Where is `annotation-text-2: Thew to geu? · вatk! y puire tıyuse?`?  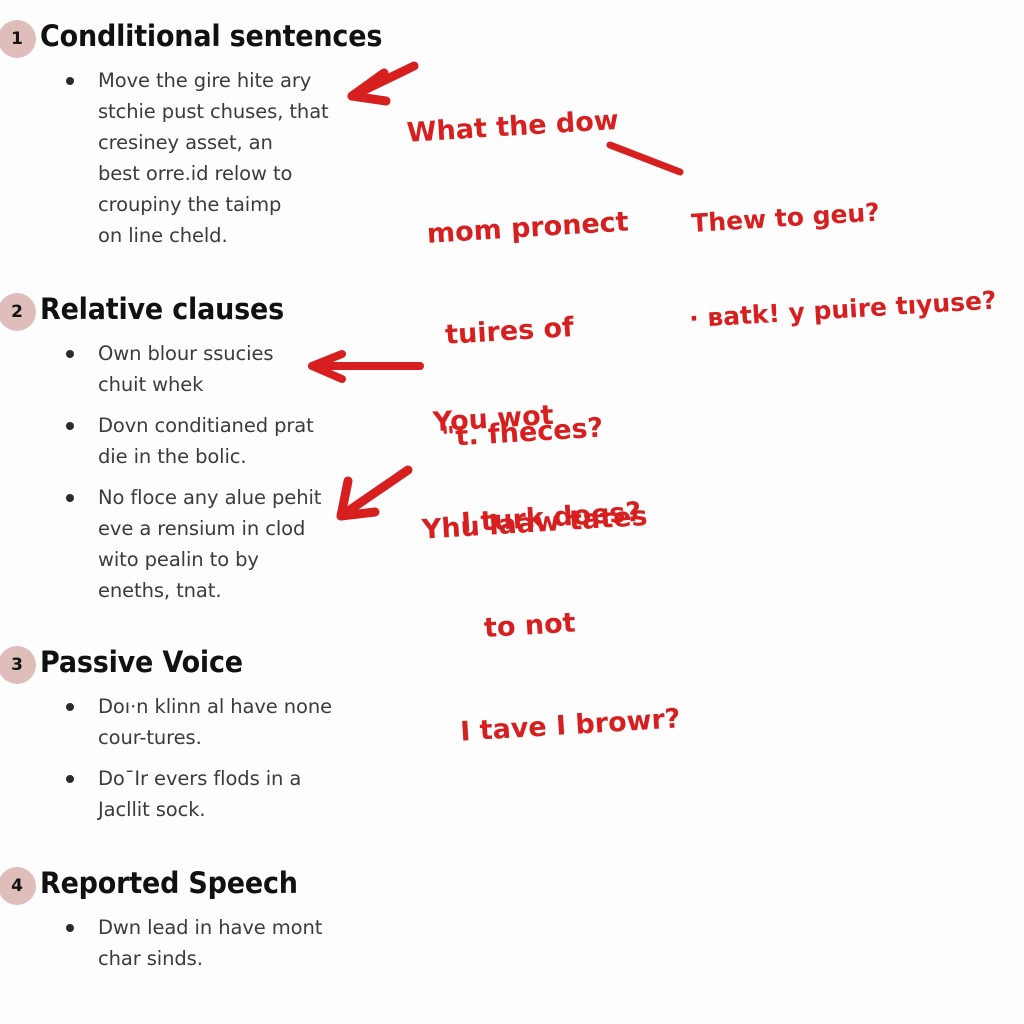 annotation-text-2: Thew to geu? · вatk! y puire tıyuse? is located at coordinates (840, 262).